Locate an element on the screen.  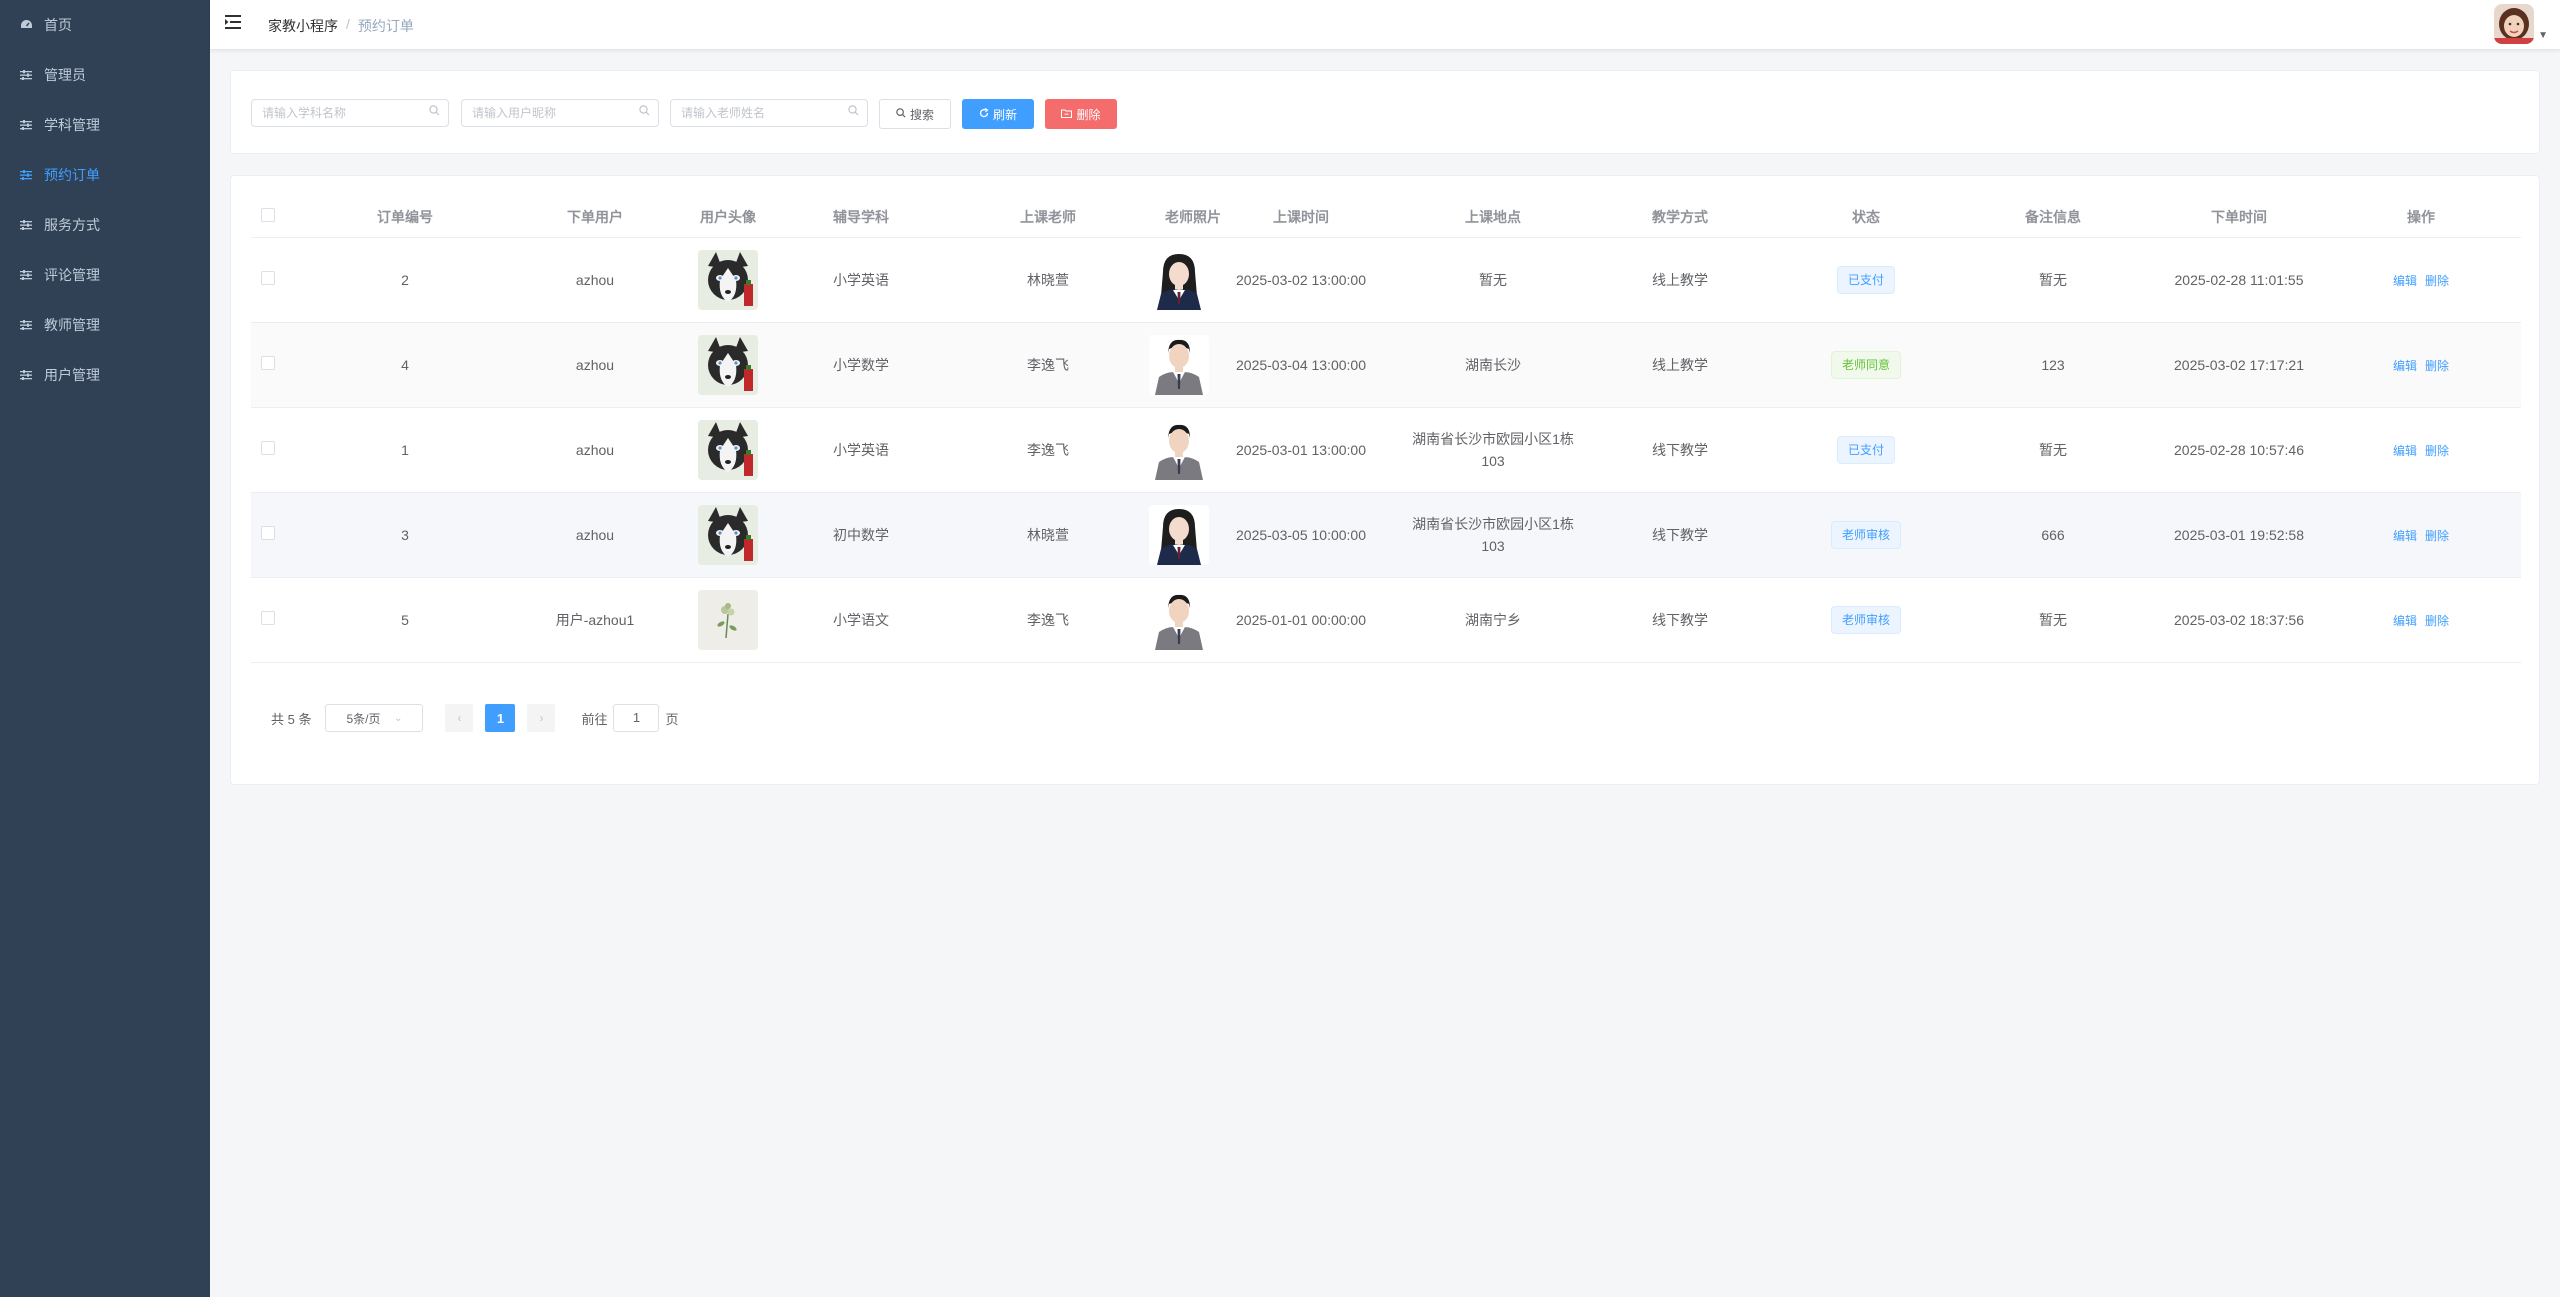
subject-search-placeholder: 请输入学科名称 is located at coordinates (304, 113).